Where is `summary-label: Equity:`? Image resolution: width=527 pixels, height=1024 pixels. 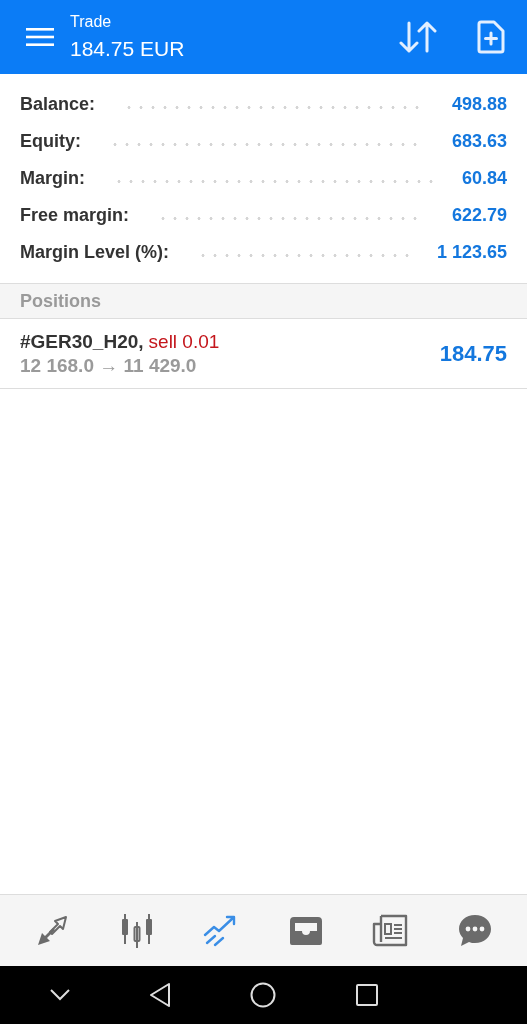
summary-label: Equity: is located at coordinates (50, 141).